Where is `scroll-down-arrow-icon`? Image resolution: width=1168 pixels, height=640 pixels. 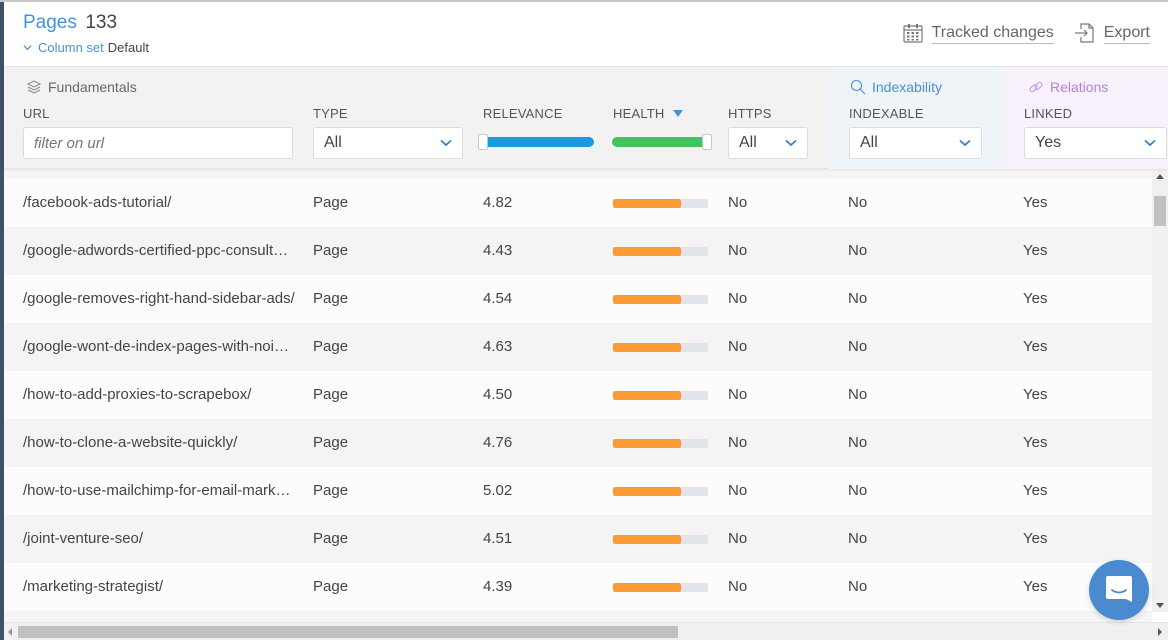
scroll-down-arrow-icon is located at coordinates (1160, 605).